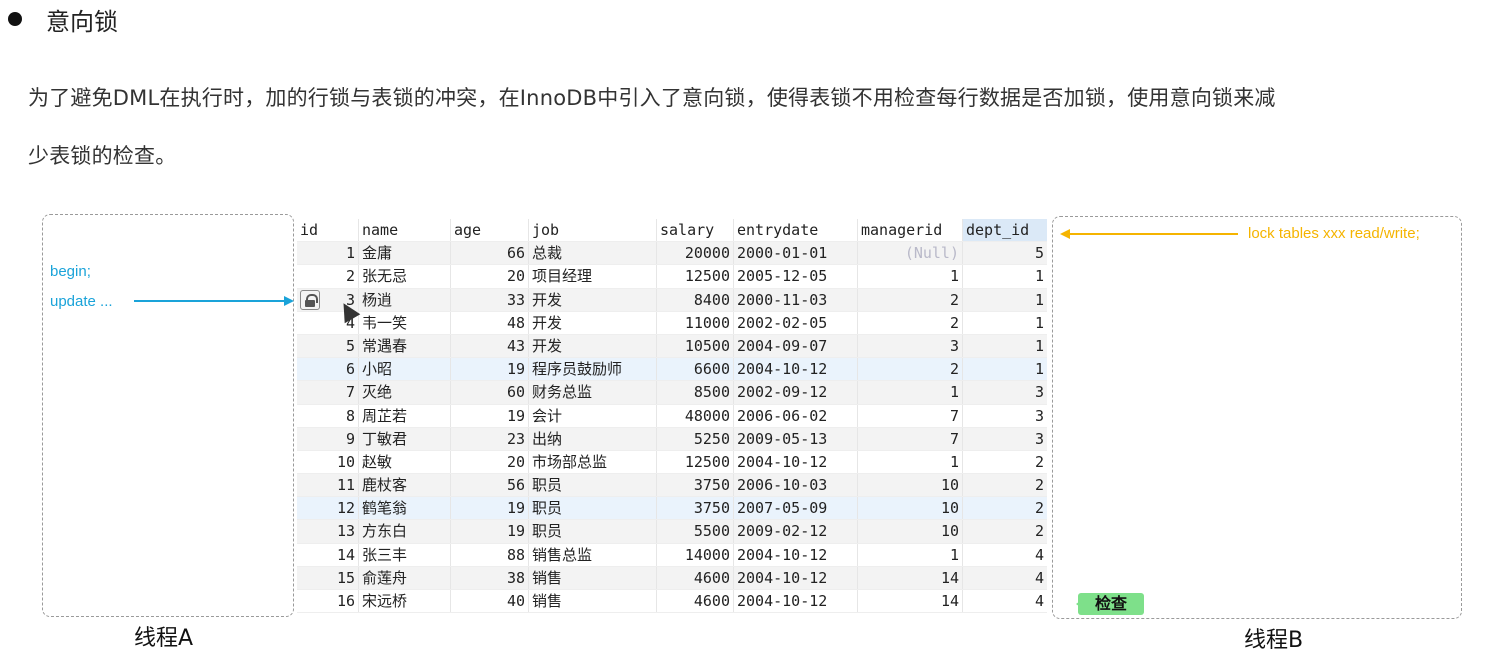 The width and height of the screenshot is (1502, 652). I want to click on column-header-name: name, so click(405, 230).